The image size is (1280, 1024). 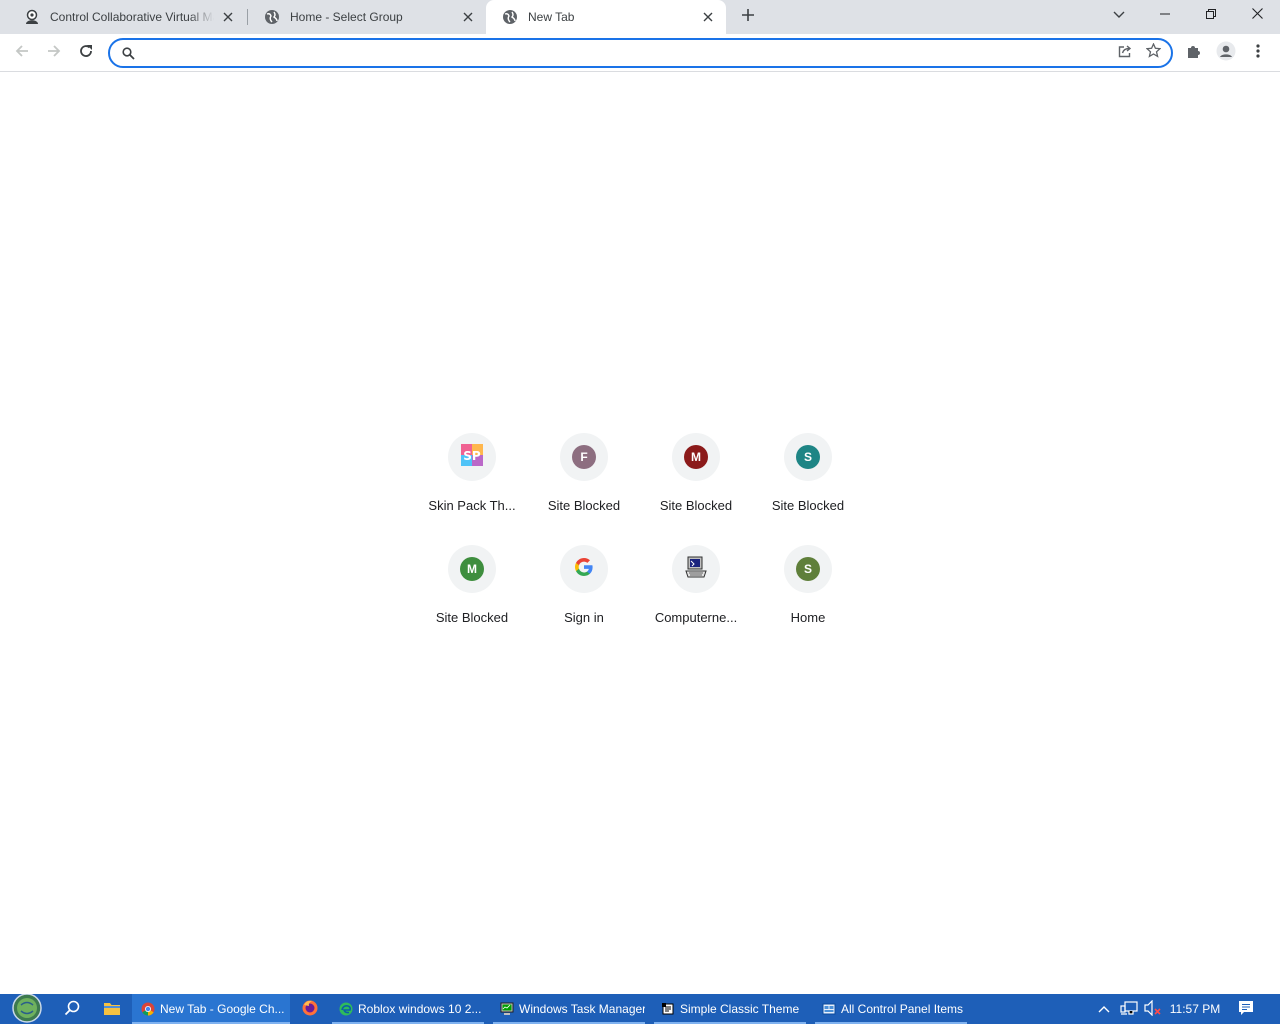 I want to click on plus-icon, so click(x=748, y=17).